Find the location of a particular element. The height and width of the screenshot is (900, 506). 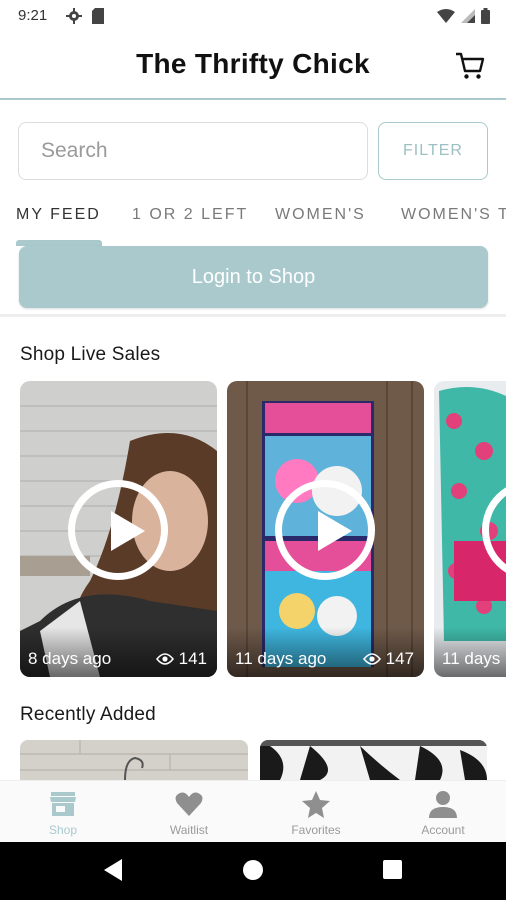

card-view-count: 147 is located at coordinates (399, 658).